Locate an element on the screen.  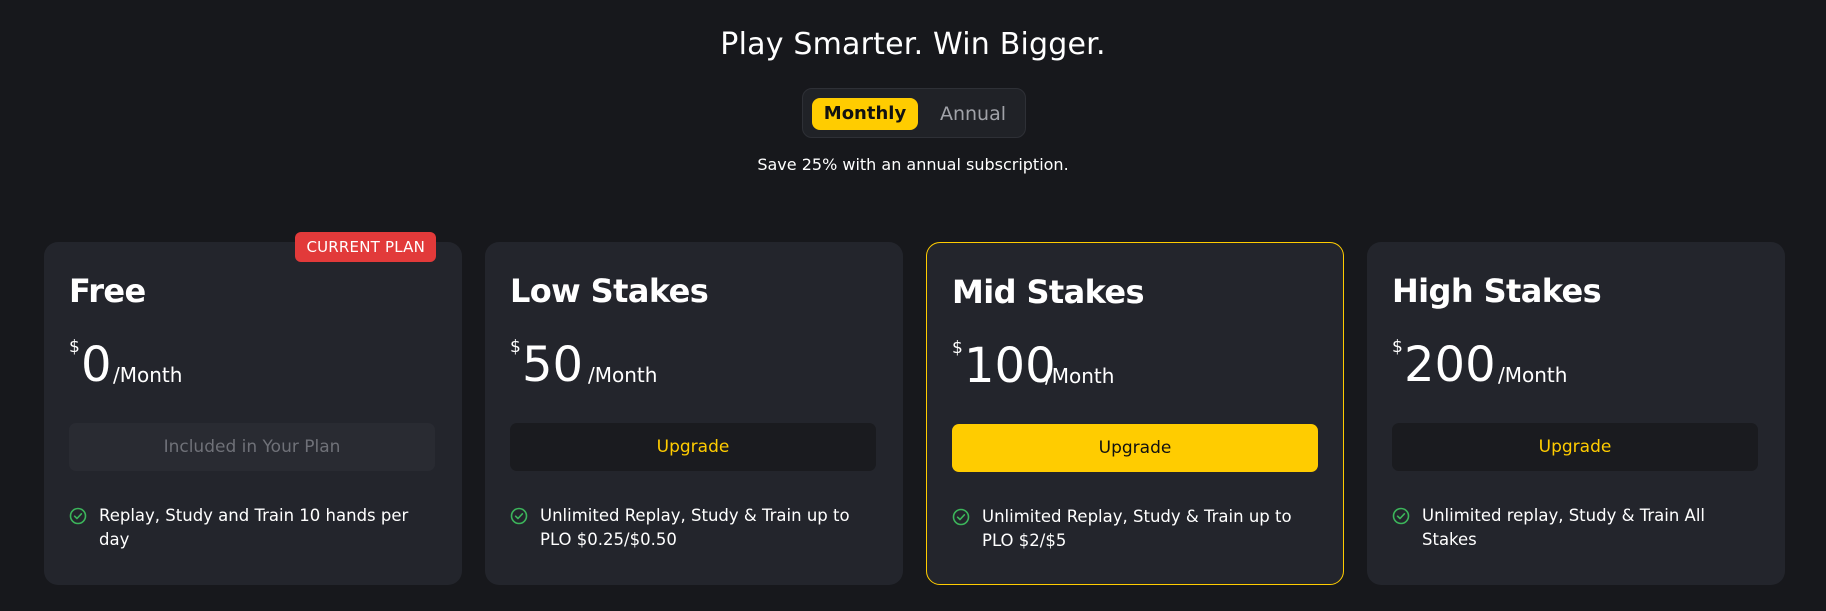
toggle-monthly-button: Monthly is located at coordinates (865, 114).